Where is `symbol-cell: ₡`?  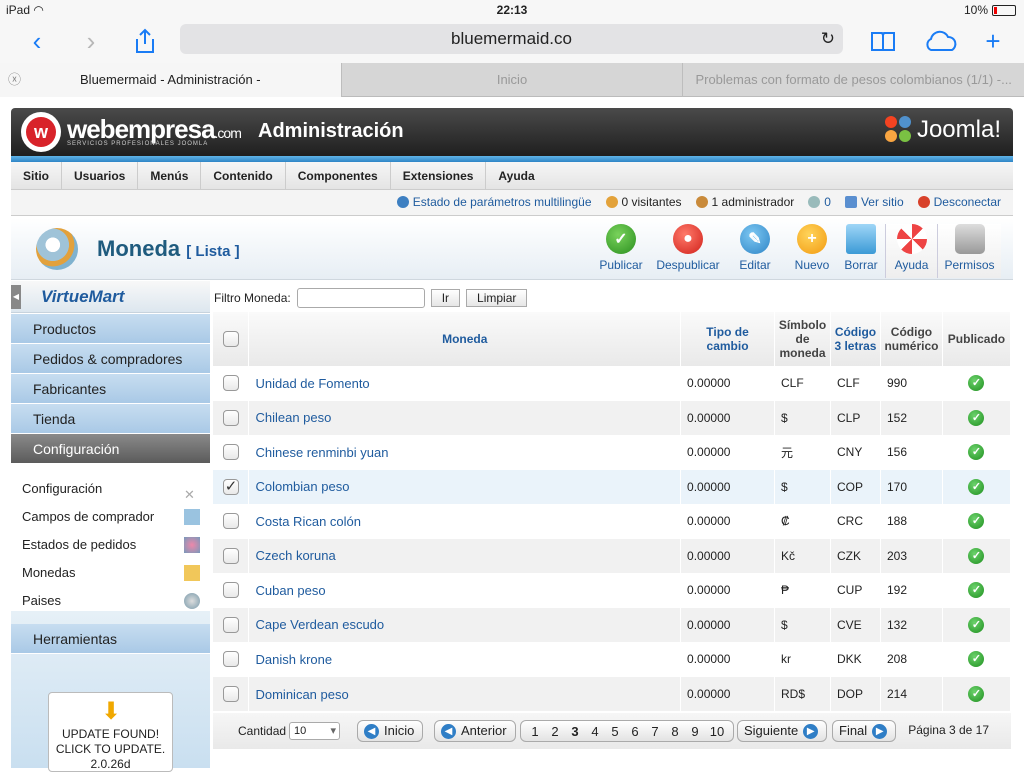 symbol-cell: ₡ is located at coordinates (802, 521).